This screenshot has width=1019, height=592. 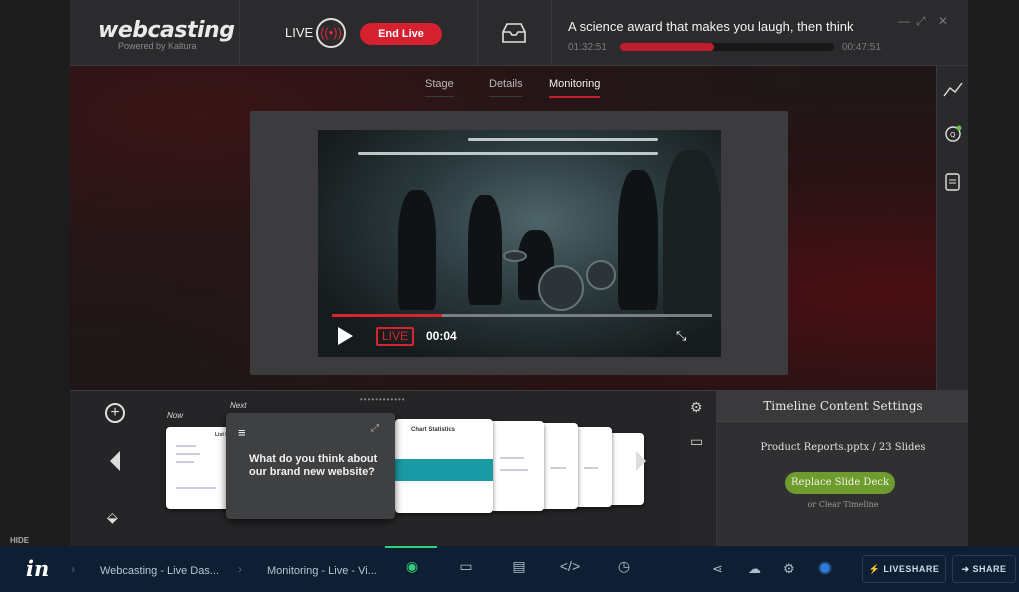 I want to click on close-icon: ✕, so click(x=943, y=21).